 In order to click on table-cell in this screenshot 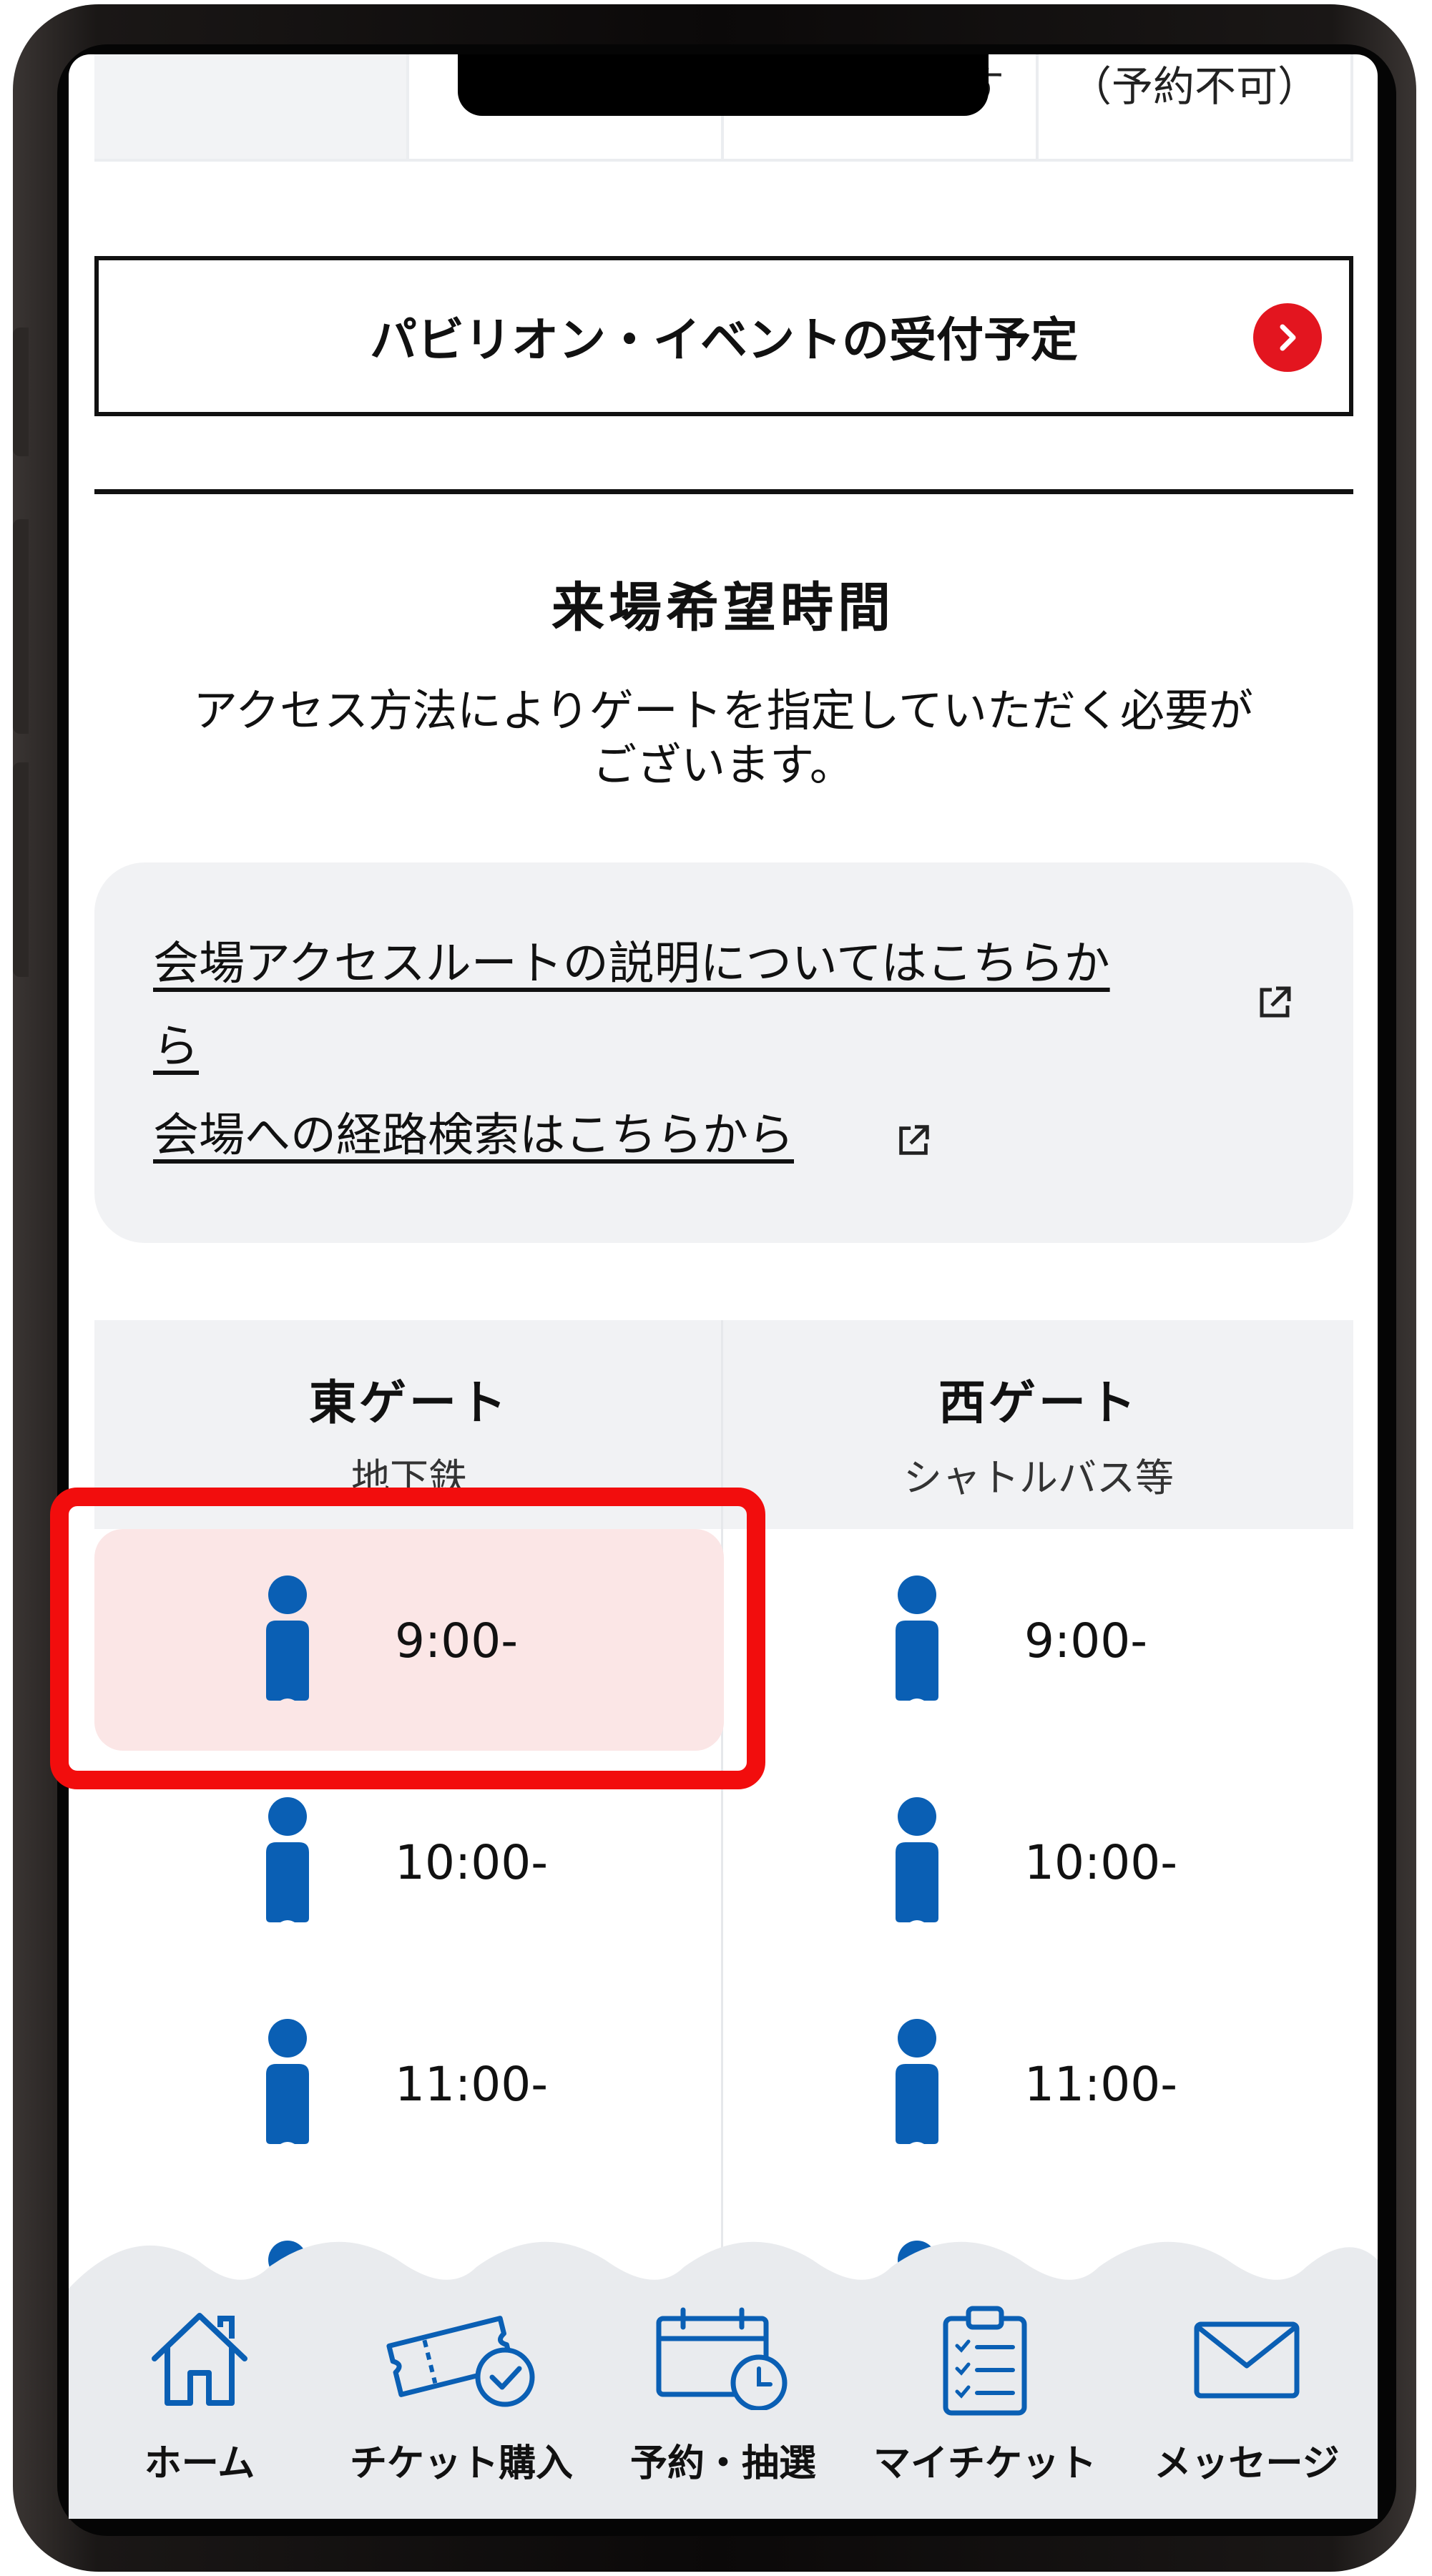, I will do `click(251, 108)`.